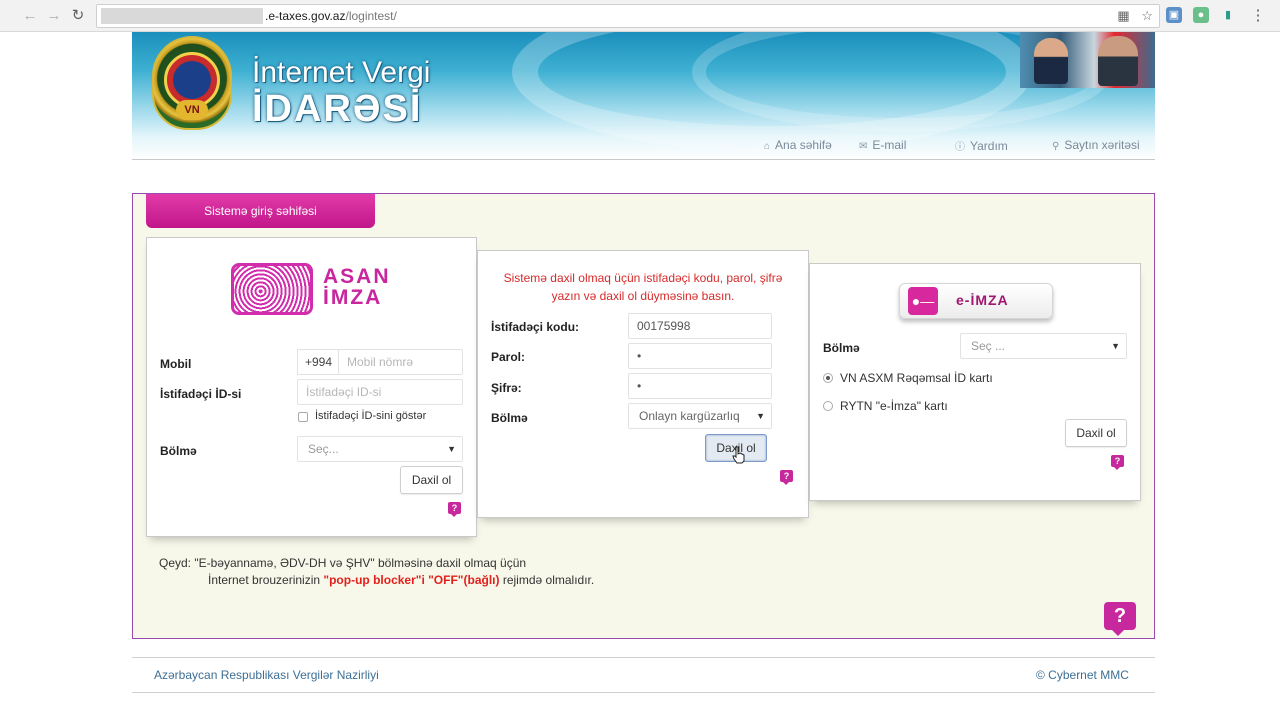 This screenshot has height=720, width=1280. I want to click on key-icon: ●—, so click(923, 301).